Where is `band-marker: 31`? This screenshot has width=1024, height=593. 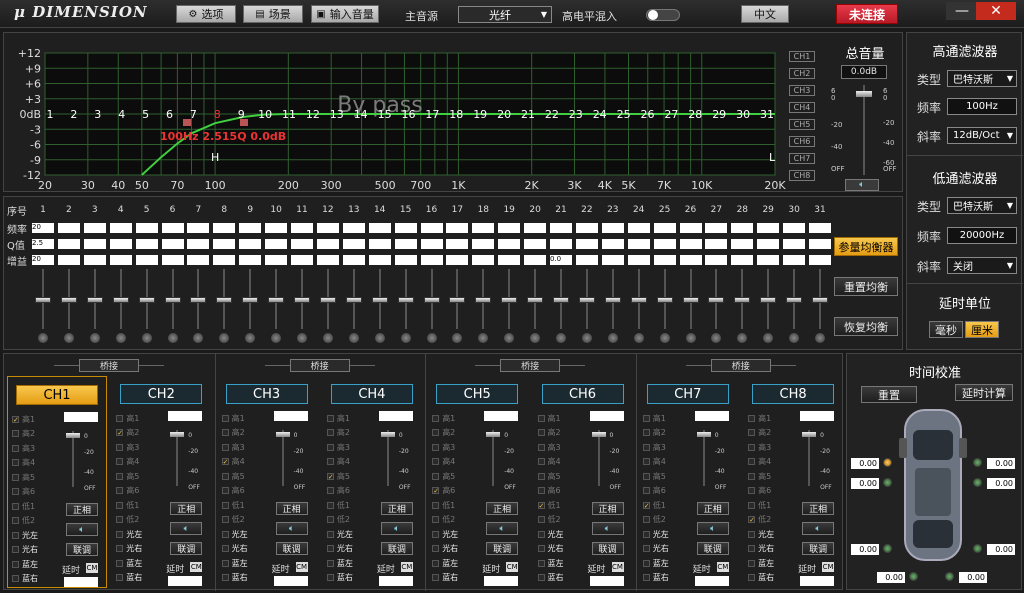
band-marker: 31 is located at coordinates (767, 114).